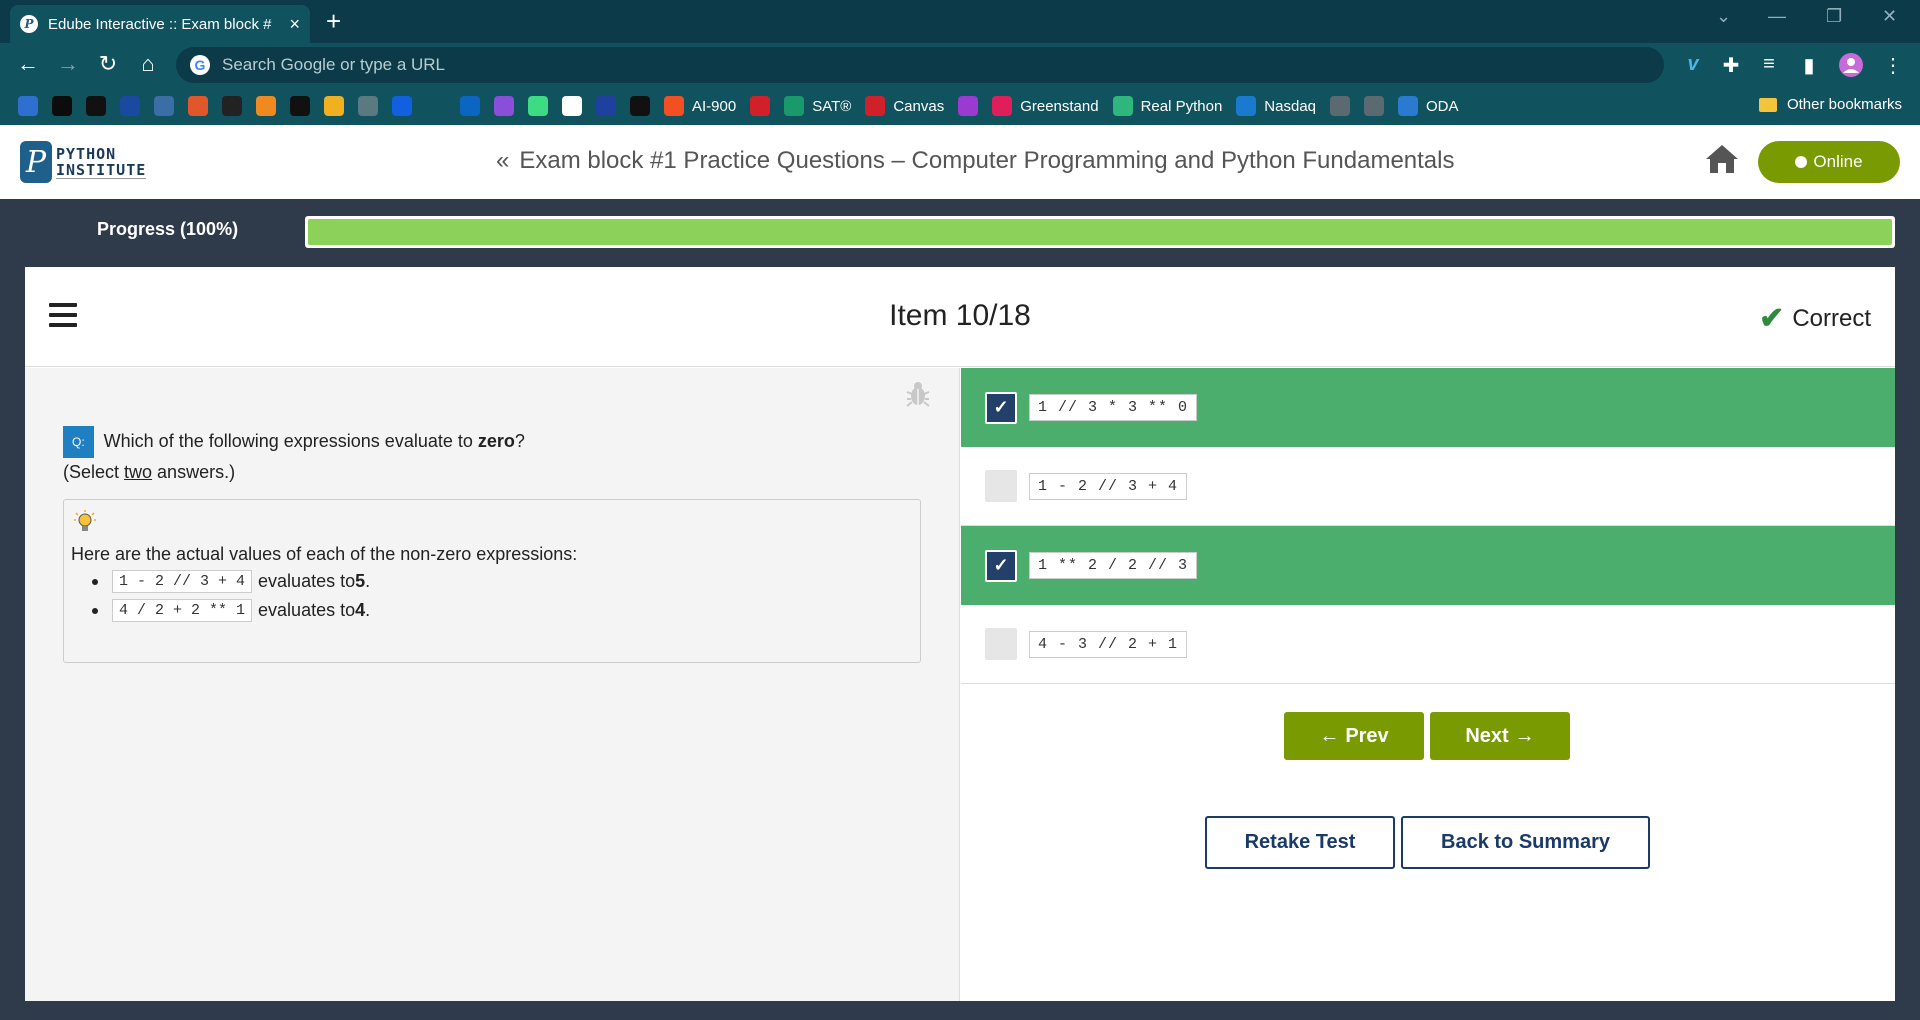 The width and height of the screenshot is (1920, 1020). I want to click on lambda-icon, so click(232, 106).